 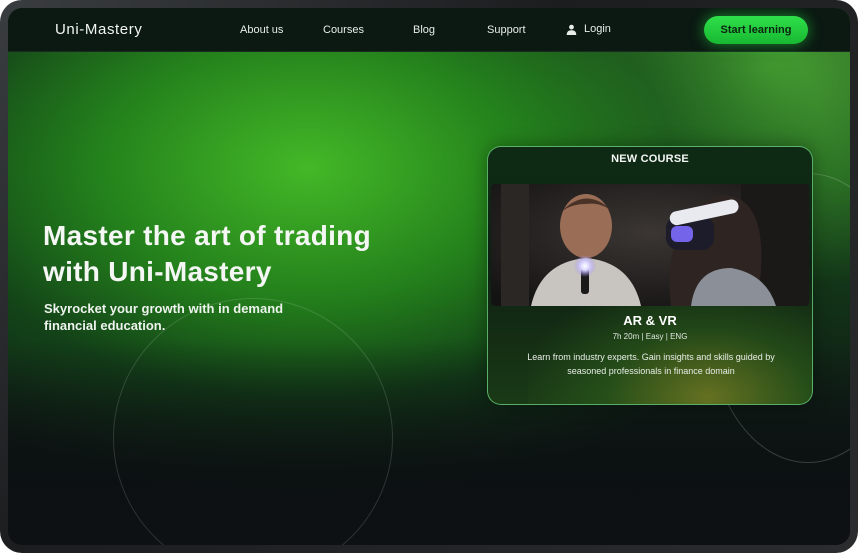 What do you see at coordinates (424, 30) in the screenshot?
I see `nav-link-blog: Blog` at bounding box center [424, 30].